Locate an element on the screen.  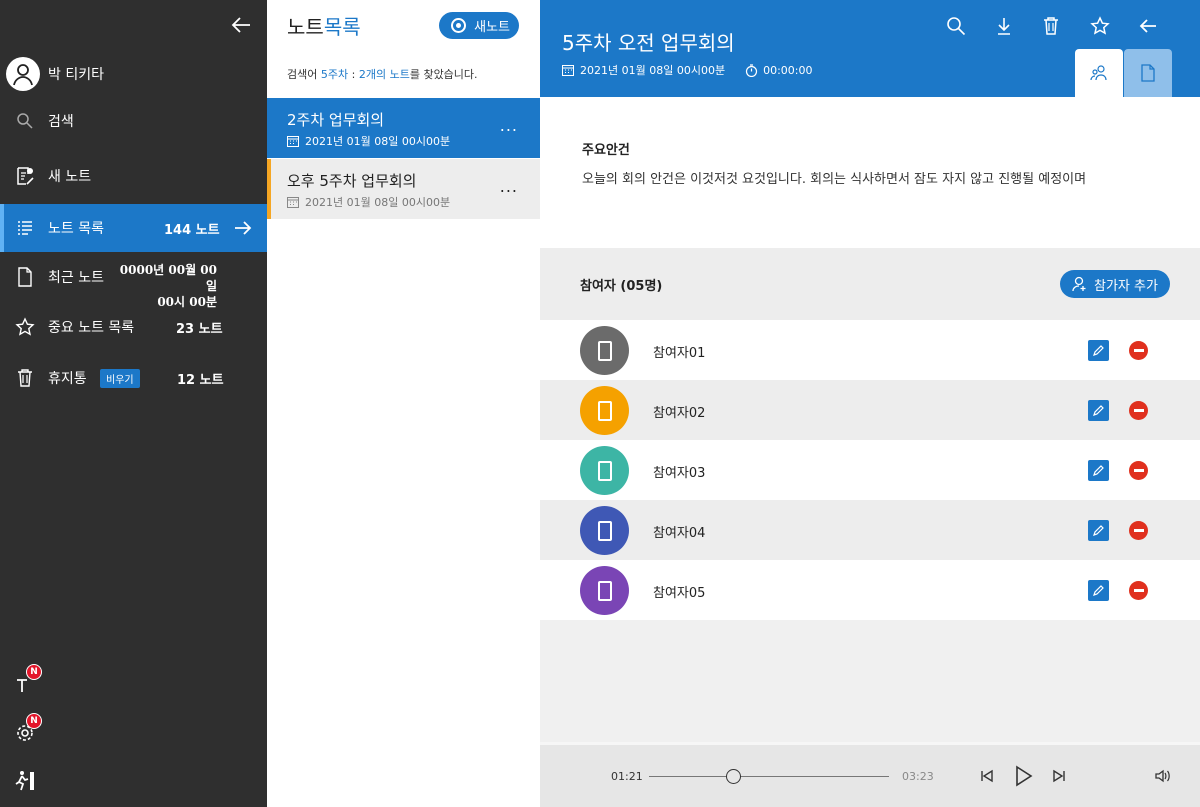
user-profile: 박 티키타 is located at coordinates (55, 74).